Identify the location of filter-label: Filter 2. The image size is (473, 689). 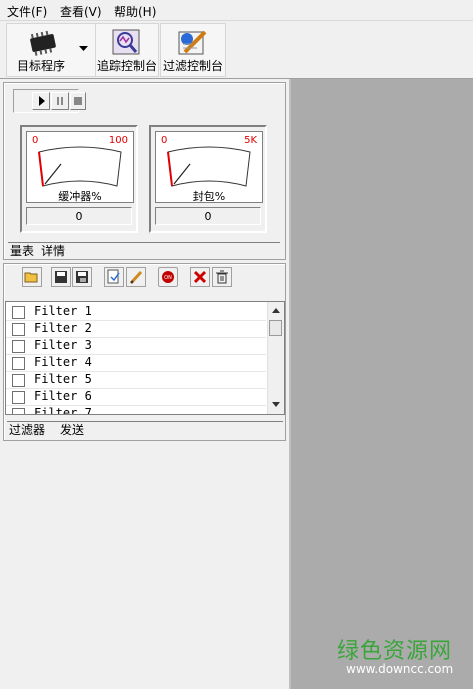
(63, 328).